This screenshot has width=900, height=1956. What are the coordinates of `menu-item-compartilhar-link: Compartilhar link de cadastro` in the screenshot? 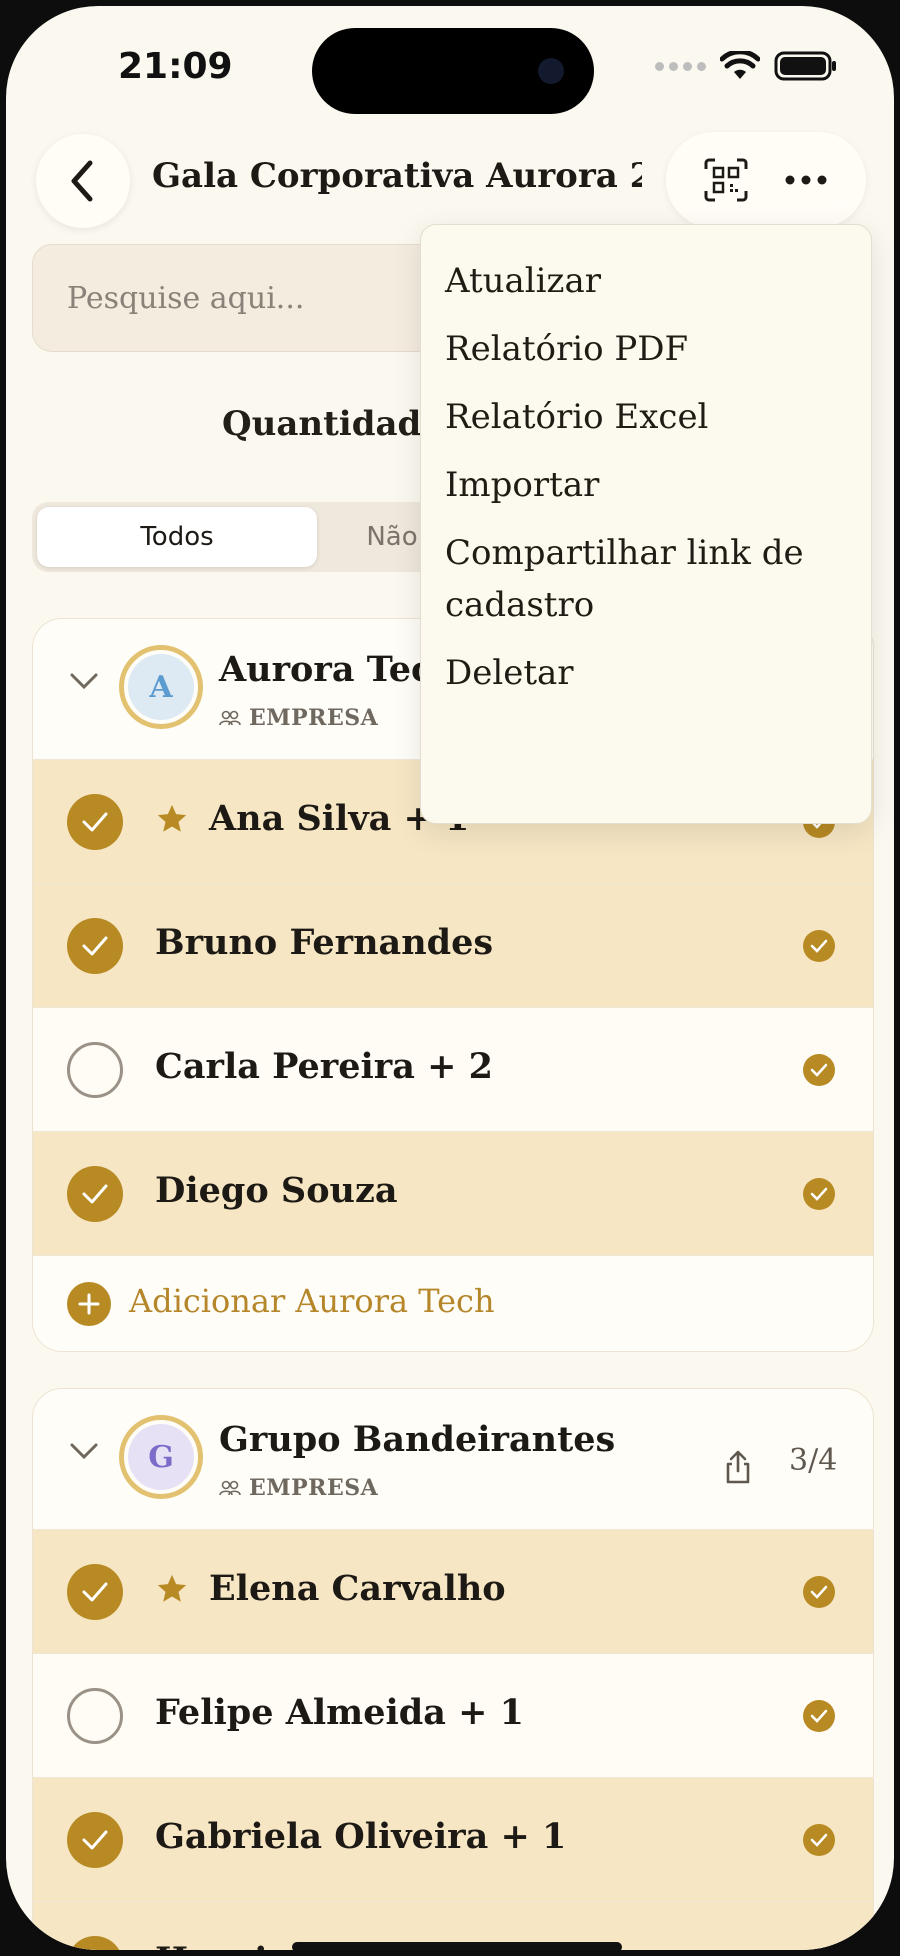 It's located at (646, 579).